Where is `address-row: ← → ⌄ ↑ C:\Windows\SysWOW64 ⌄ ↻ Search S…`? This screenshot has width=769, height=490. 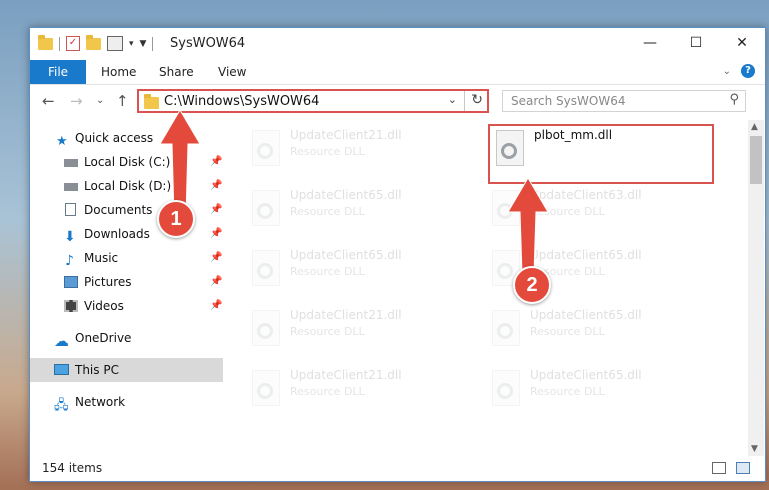 address-row: ← → ⌄ ↑ C:\Windows\SysWOW64 ⌄ ↻ Search S… is located at coordinates (397, 102).